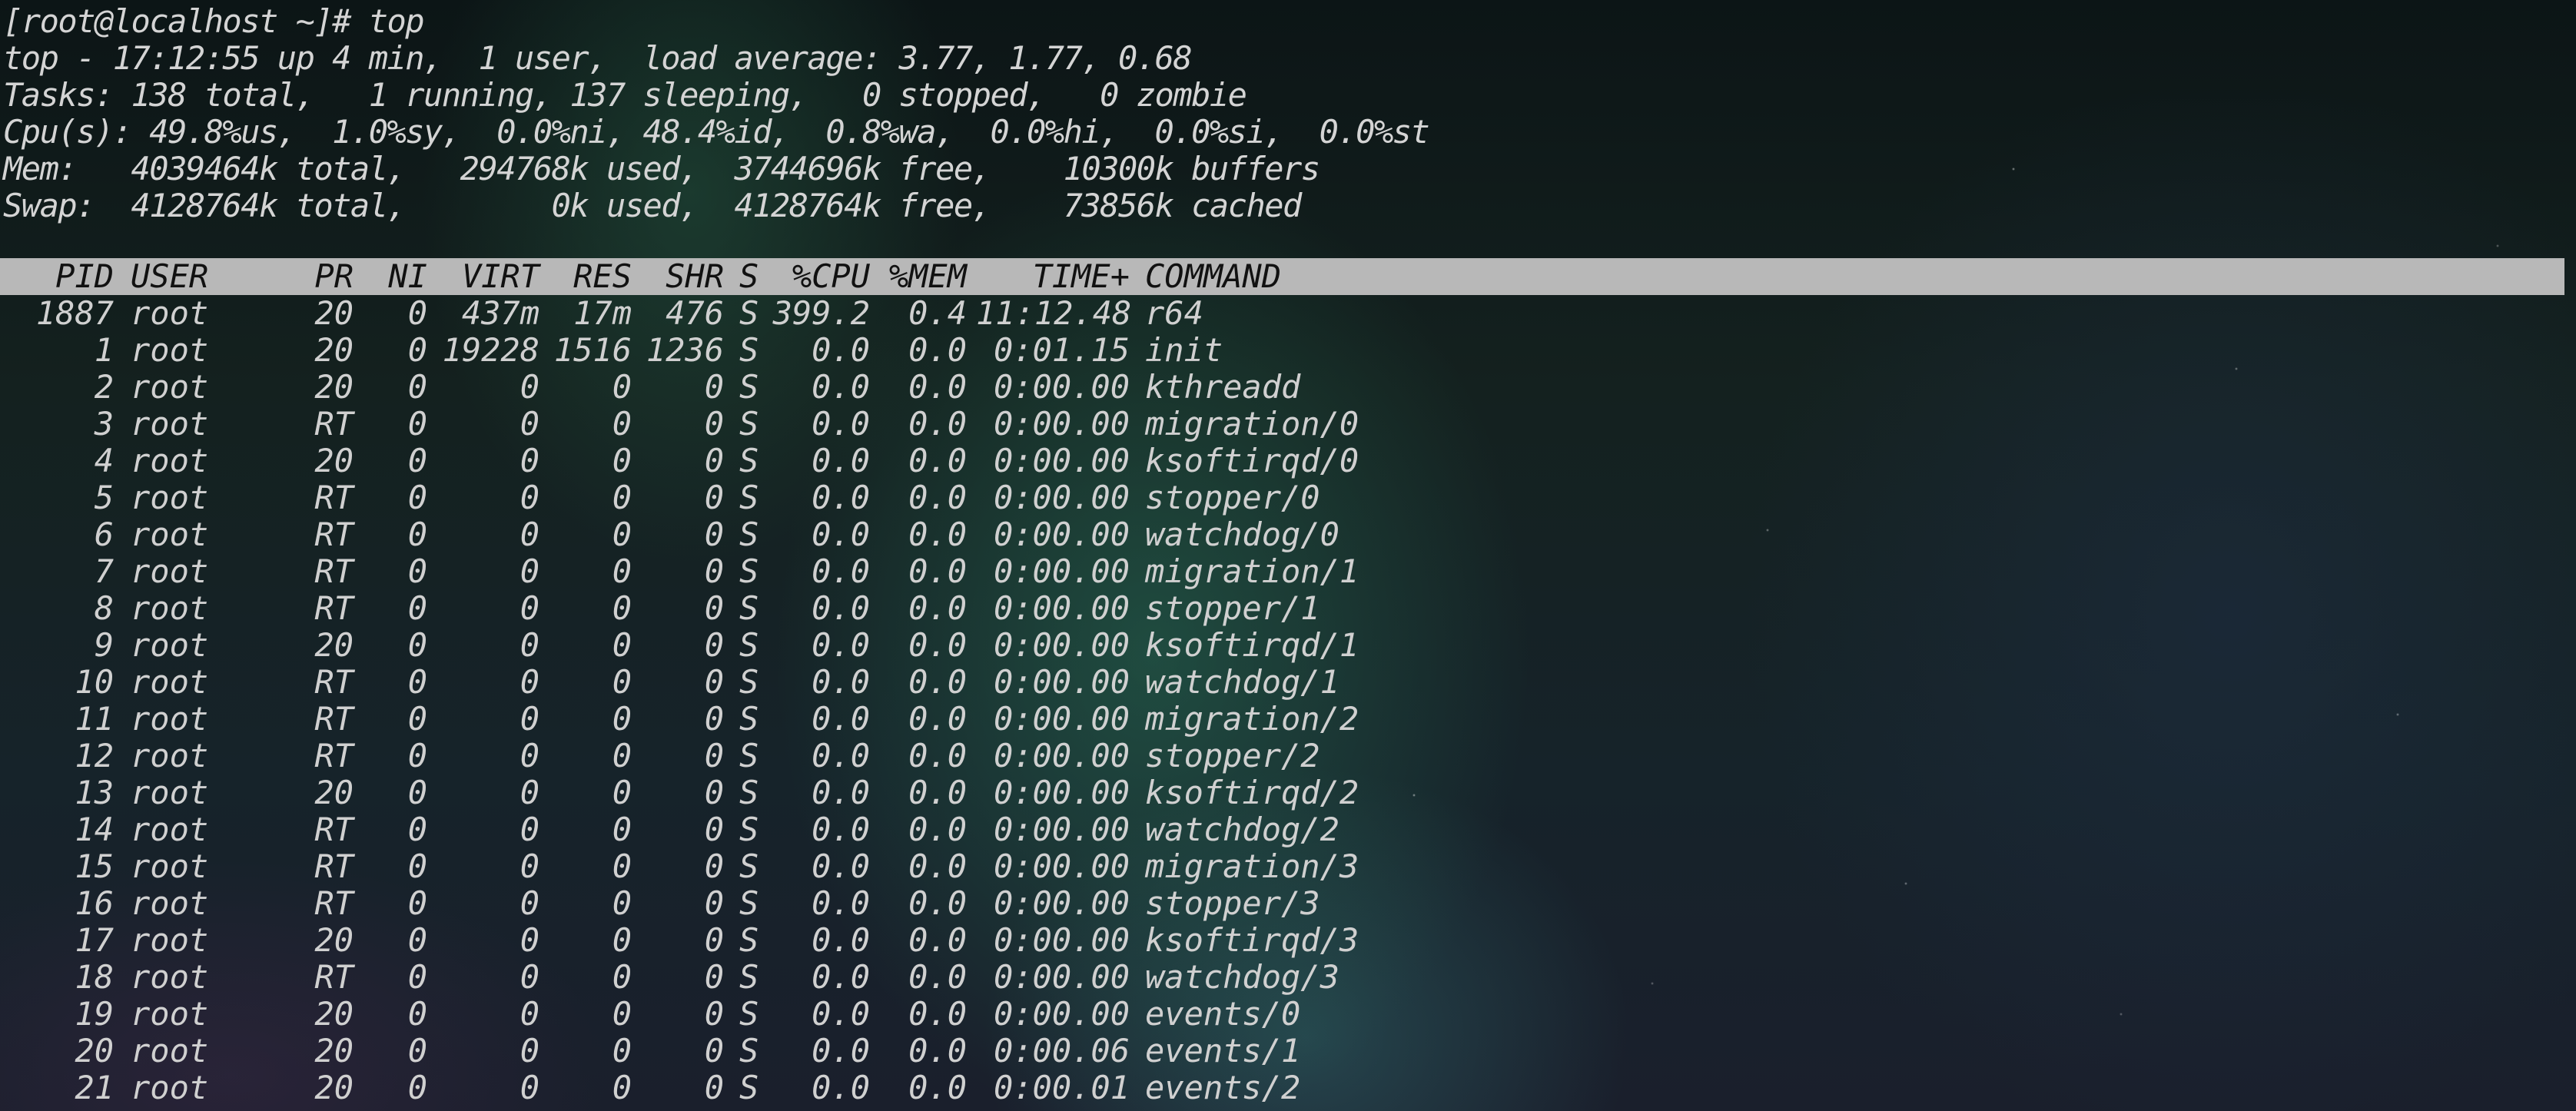 This screenshot has height=1111, width=2576. Describe the element at coordinates (500, 276) in the screenshot. I see `column-header-virt: VIRT` at that location.